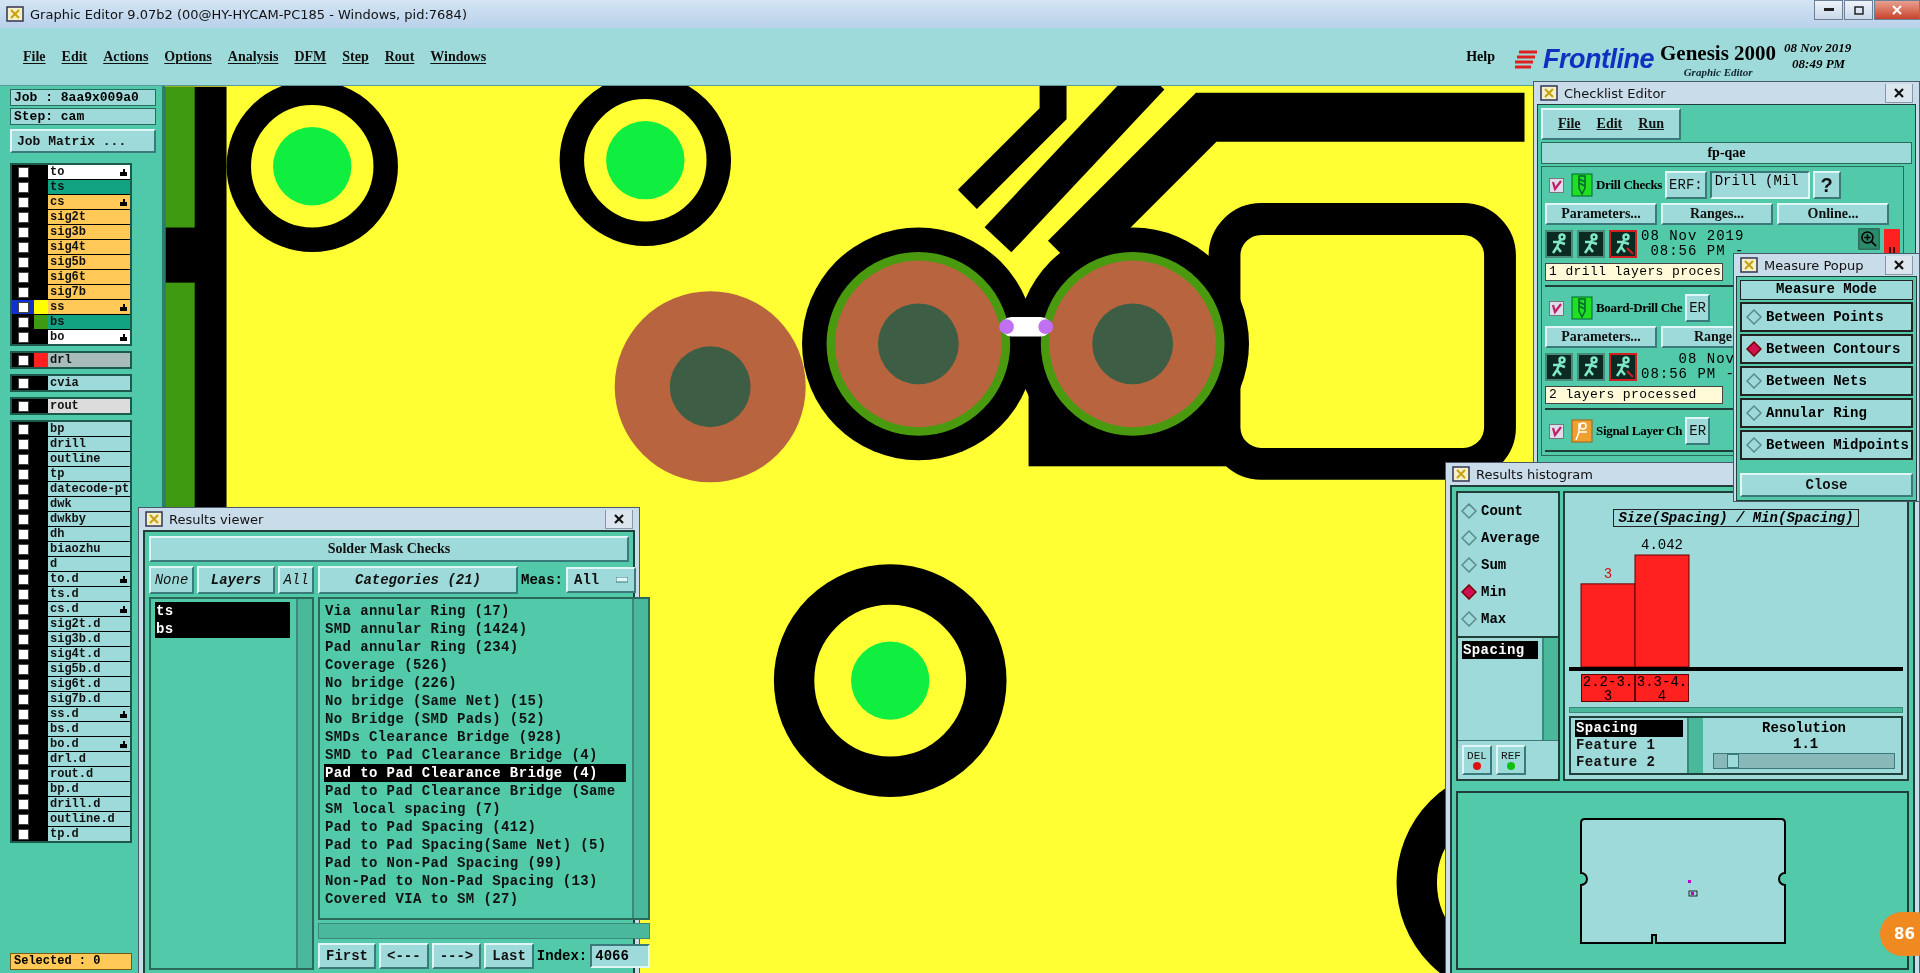  Describe the element at coordinates (1869, 239) in the screenshot. I see `zoom-icon` at that location.